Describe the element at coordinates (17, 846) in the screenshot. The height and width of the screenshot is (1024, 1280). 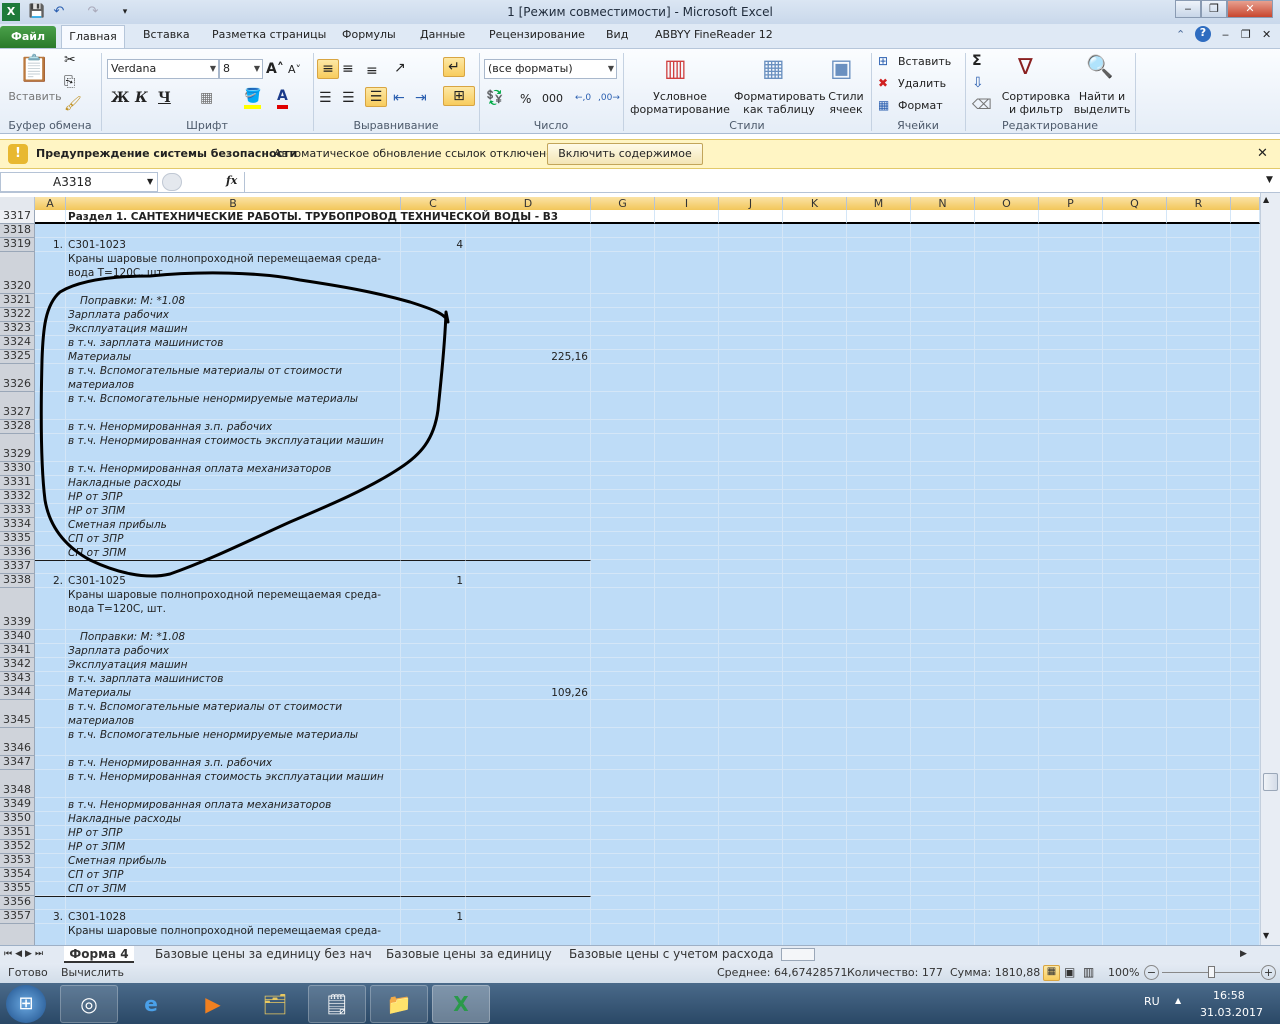
I see `row-header: 3352` at that location.